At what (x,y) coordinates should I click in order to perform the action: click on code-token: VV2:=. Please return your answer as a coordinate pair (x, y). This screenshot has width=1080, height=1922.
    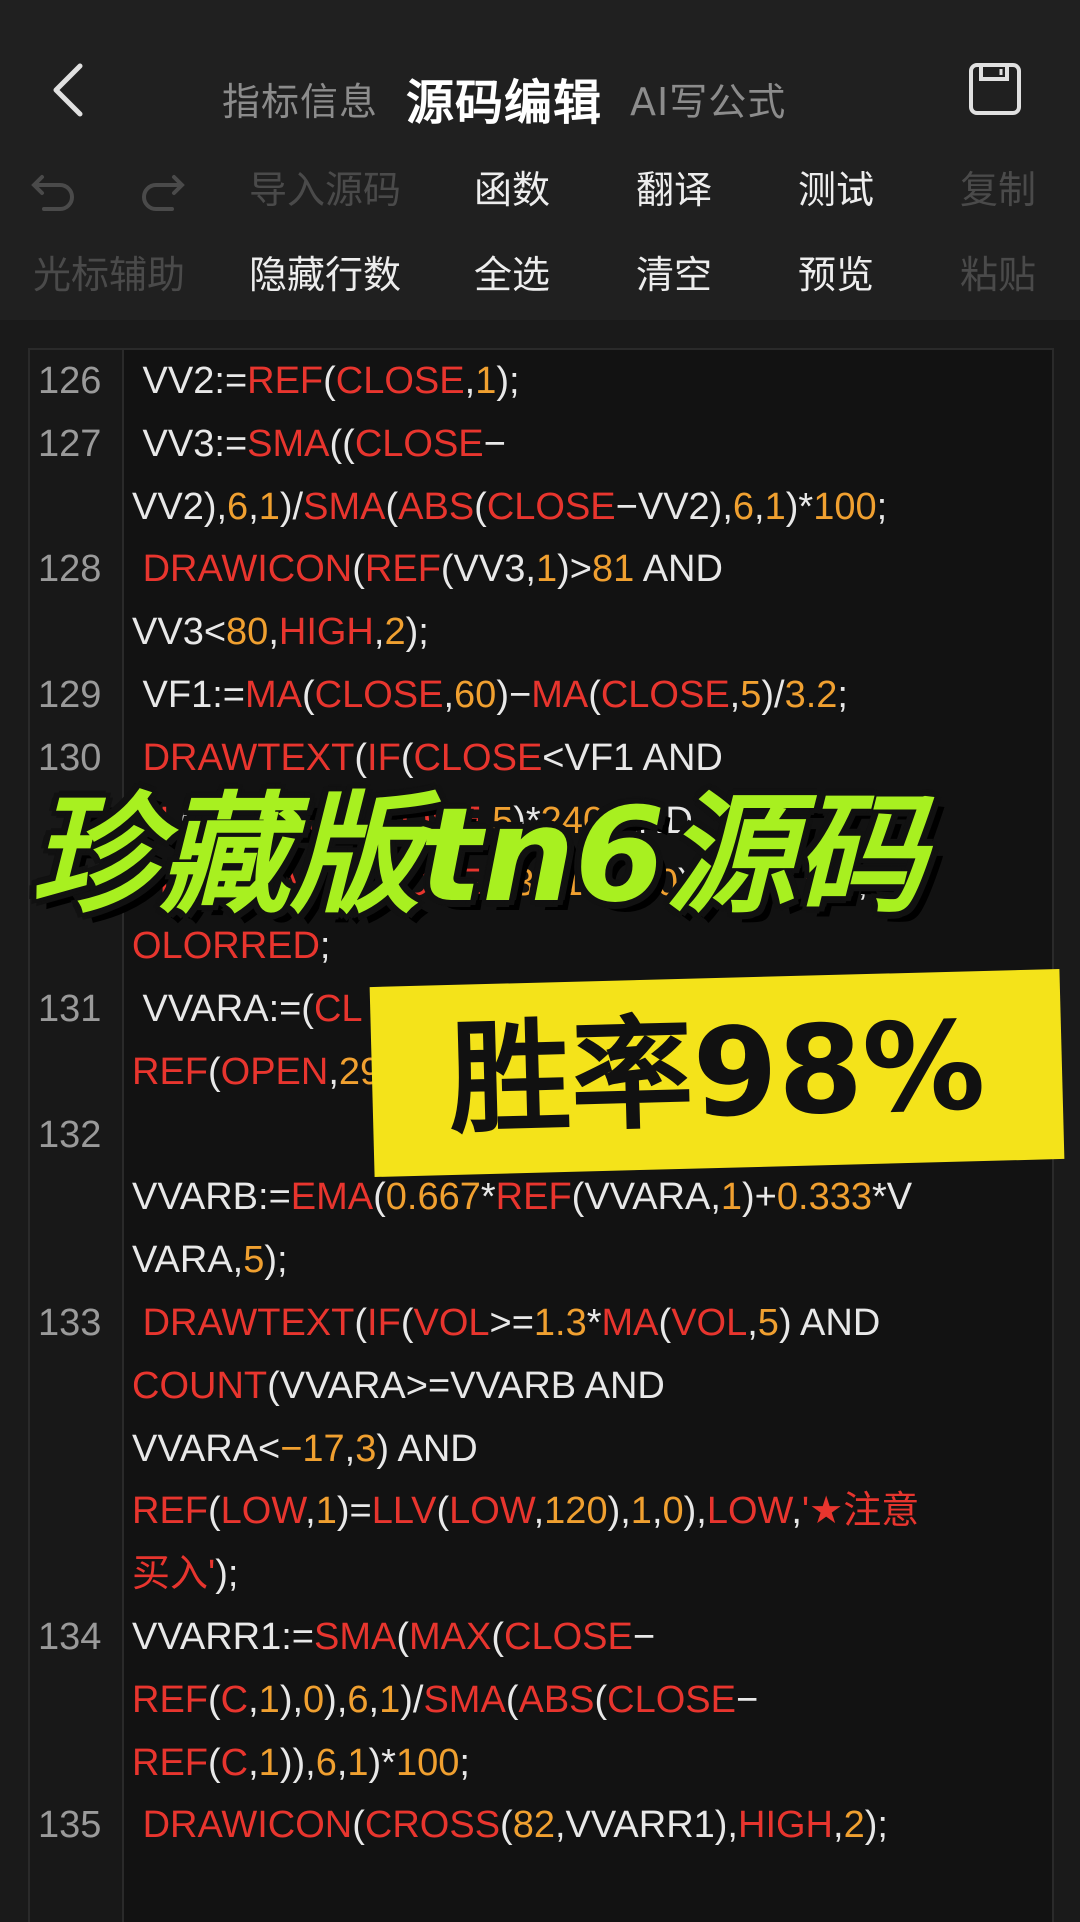
    Looking at the image, I should click on (190, 381).